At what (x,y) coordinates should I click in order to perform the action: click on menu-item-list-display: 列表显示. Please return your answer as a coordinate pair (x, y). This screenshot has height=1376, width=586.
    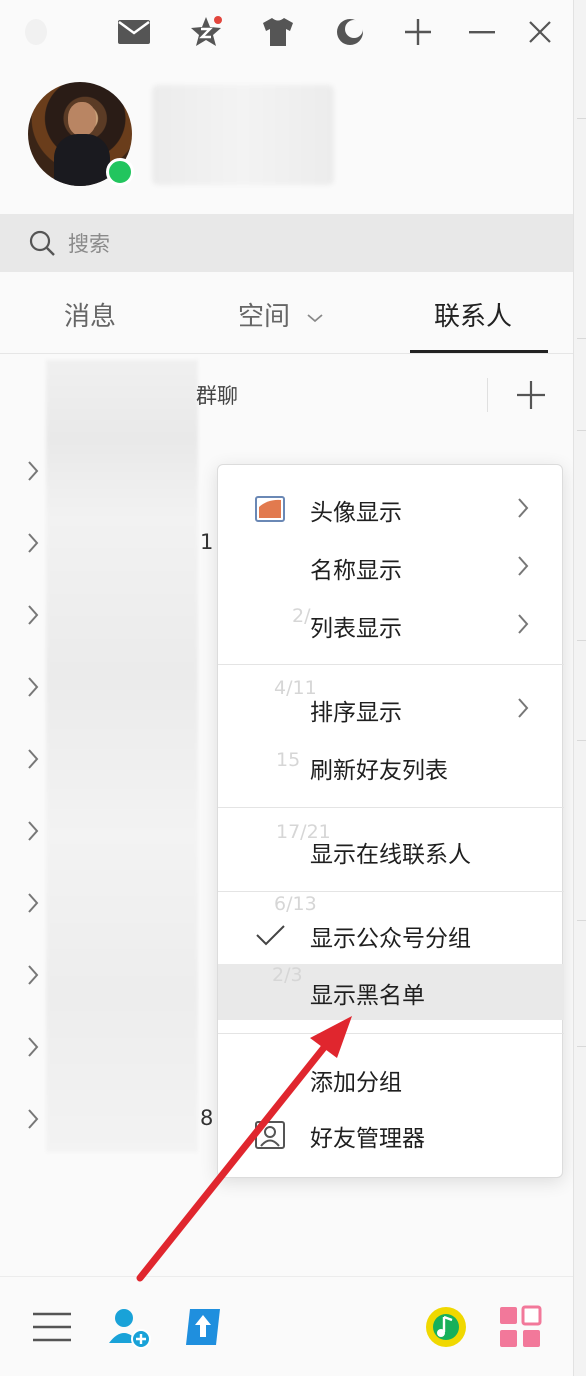
    Looking at the image, I should click on (391, 624).